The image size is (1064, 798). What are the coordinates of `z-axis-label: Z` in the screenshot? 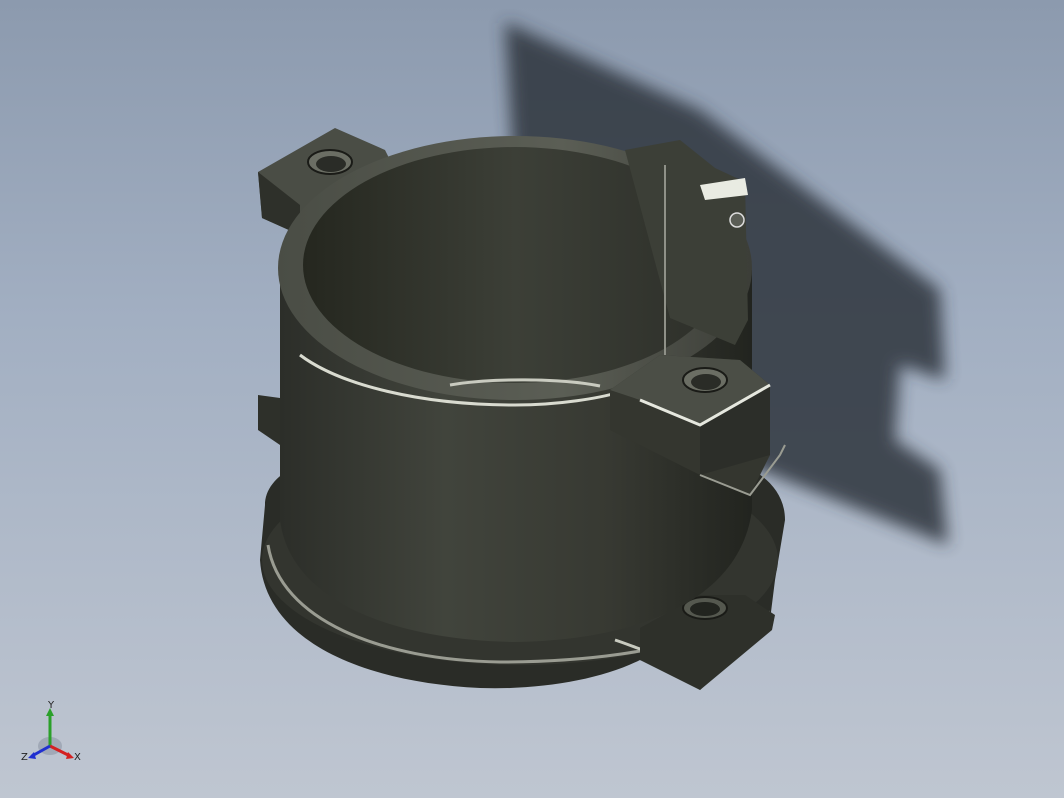 It's located at (24, 757).